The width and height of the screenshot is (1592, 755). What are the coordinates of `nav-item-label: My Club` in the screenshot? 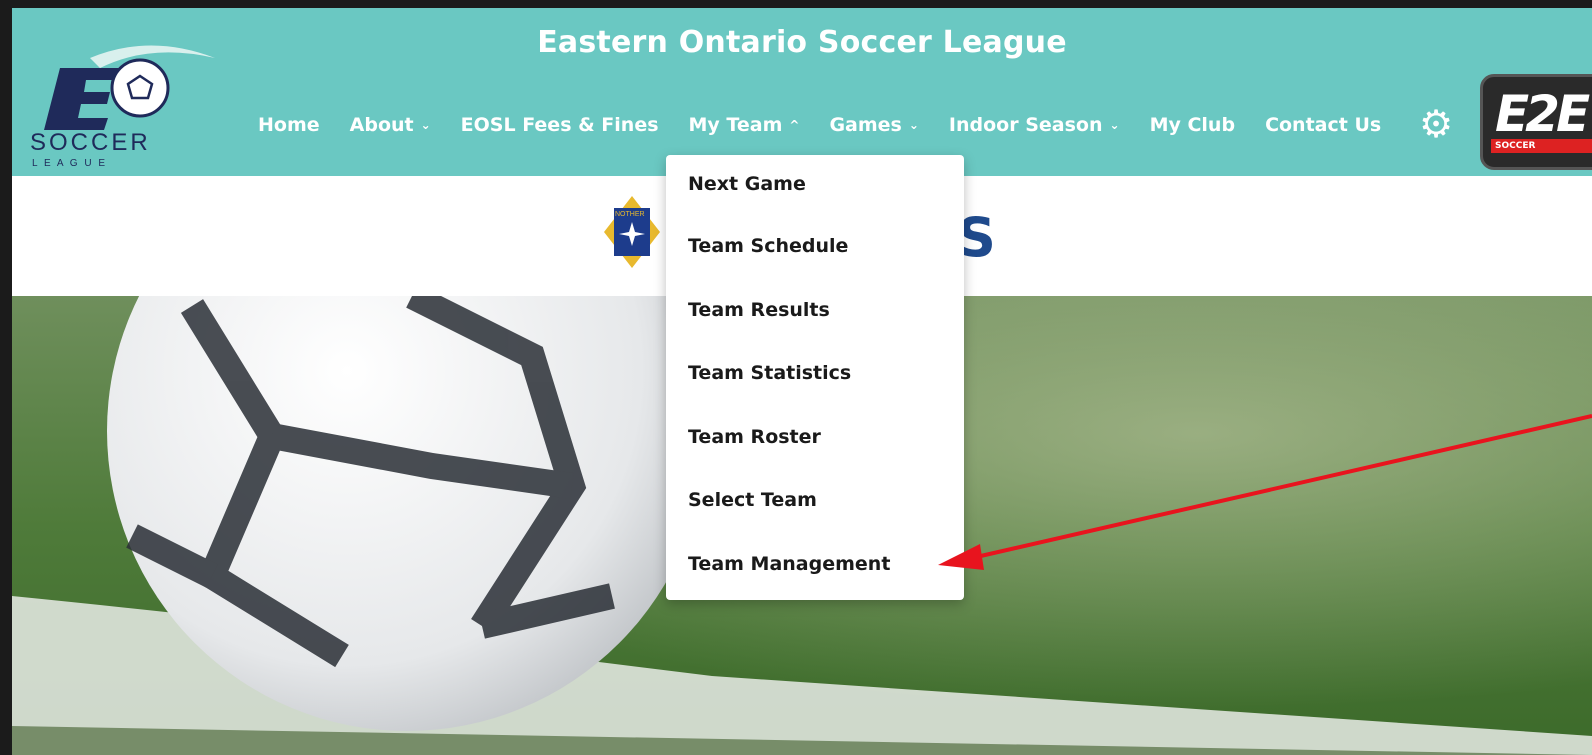 It's located at (1192, 125).